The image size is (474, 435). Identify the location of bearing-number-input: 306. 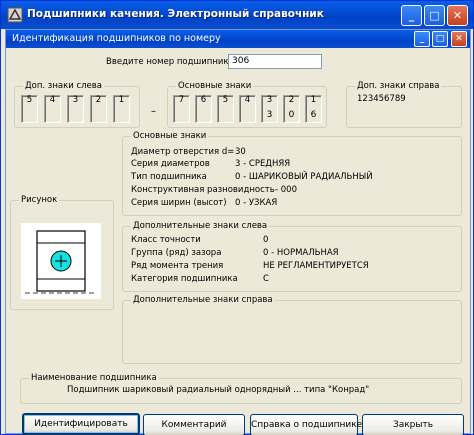
(275, 61).